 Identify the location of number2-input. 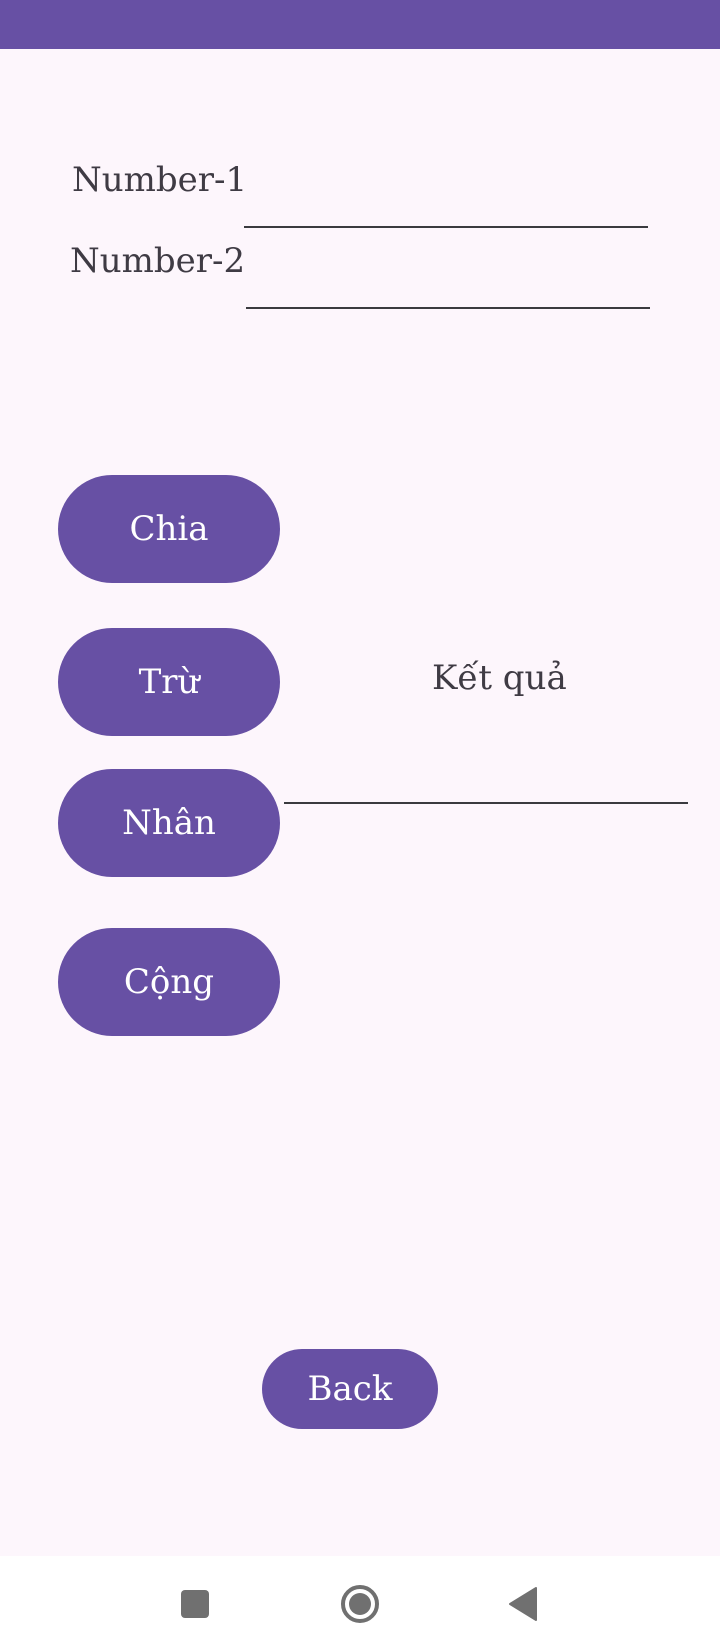
(448, 290).